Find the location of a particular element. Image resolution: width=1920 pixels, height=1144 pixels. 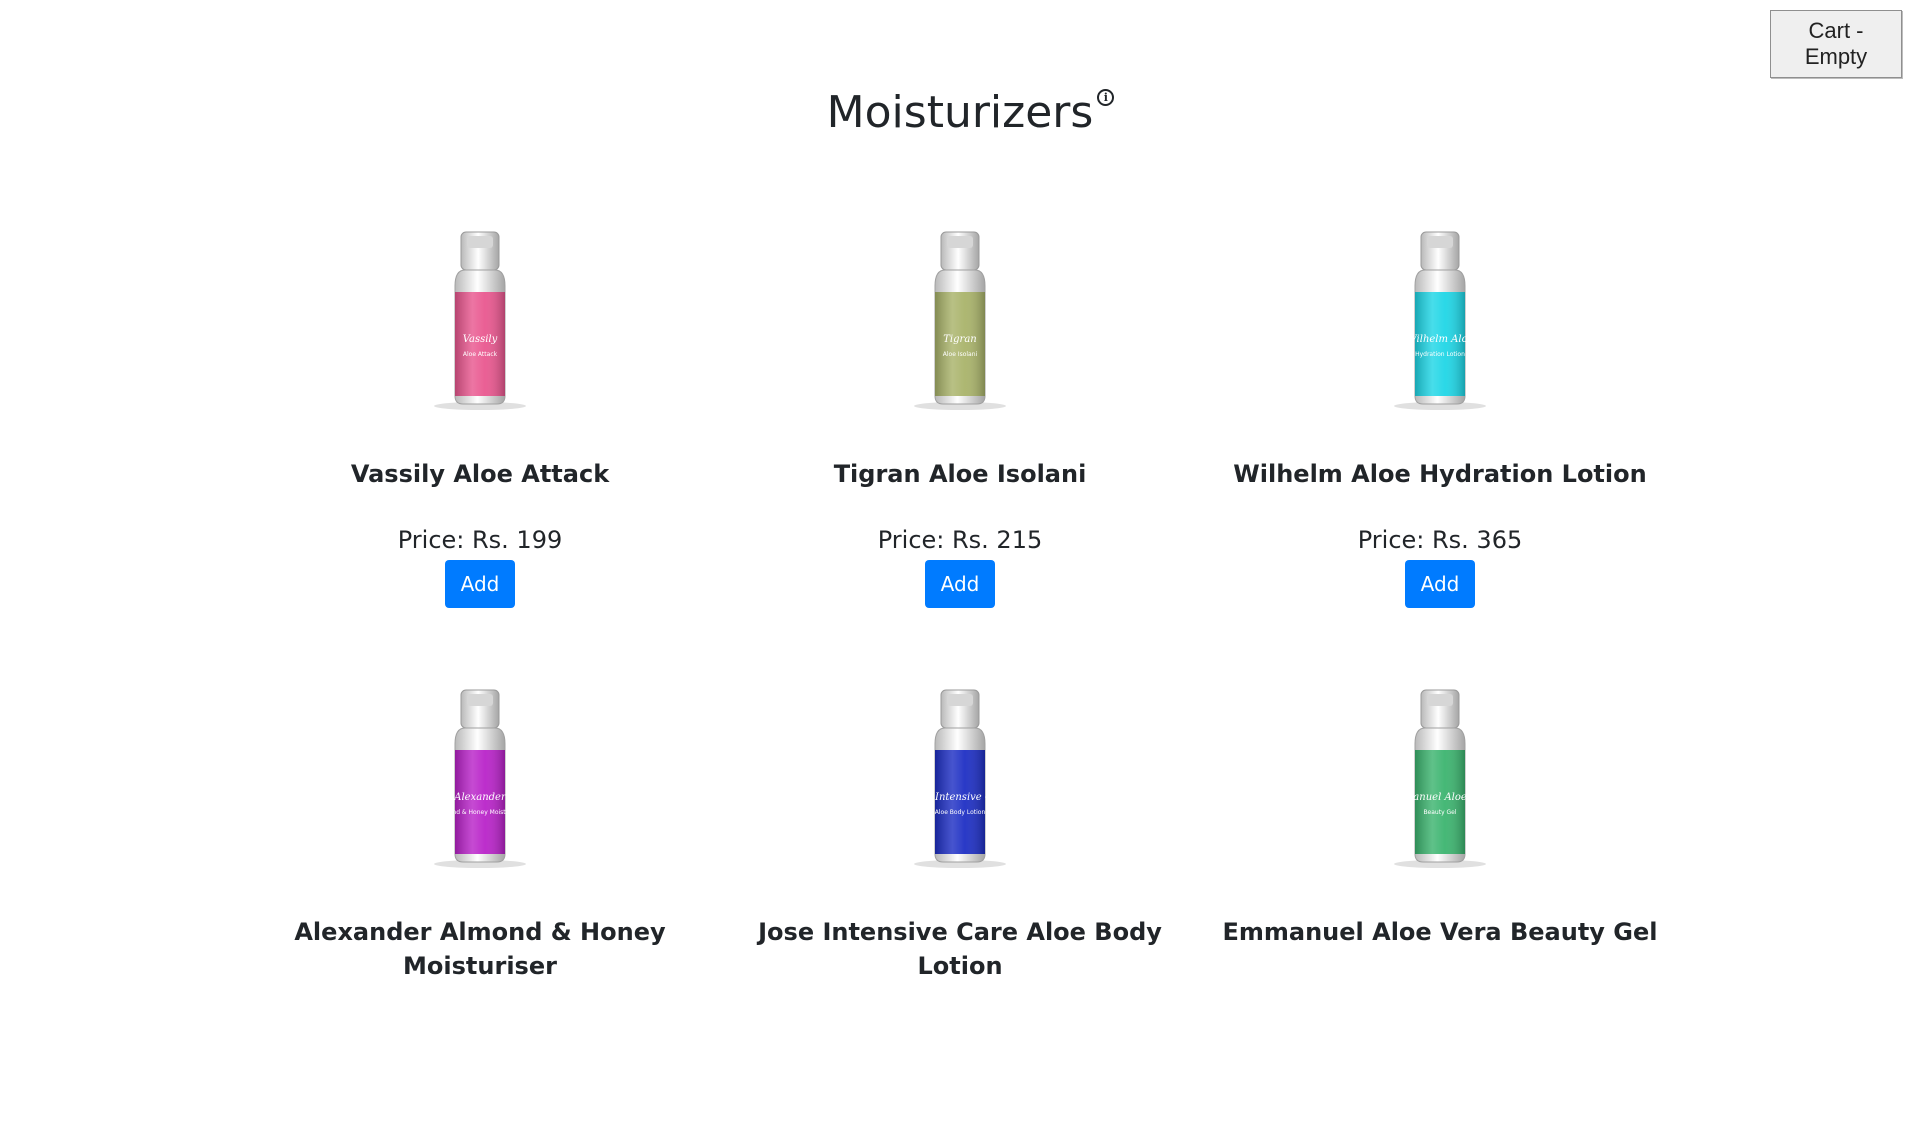

svg-text: Almond & Honey Moisturiser is located at coordinates (480, 812).